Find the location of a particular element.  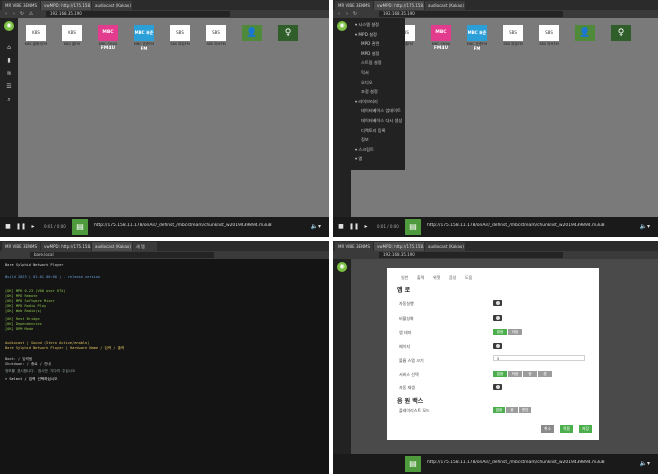

setting-option: 밝음 is located at coordinates (500, 332).